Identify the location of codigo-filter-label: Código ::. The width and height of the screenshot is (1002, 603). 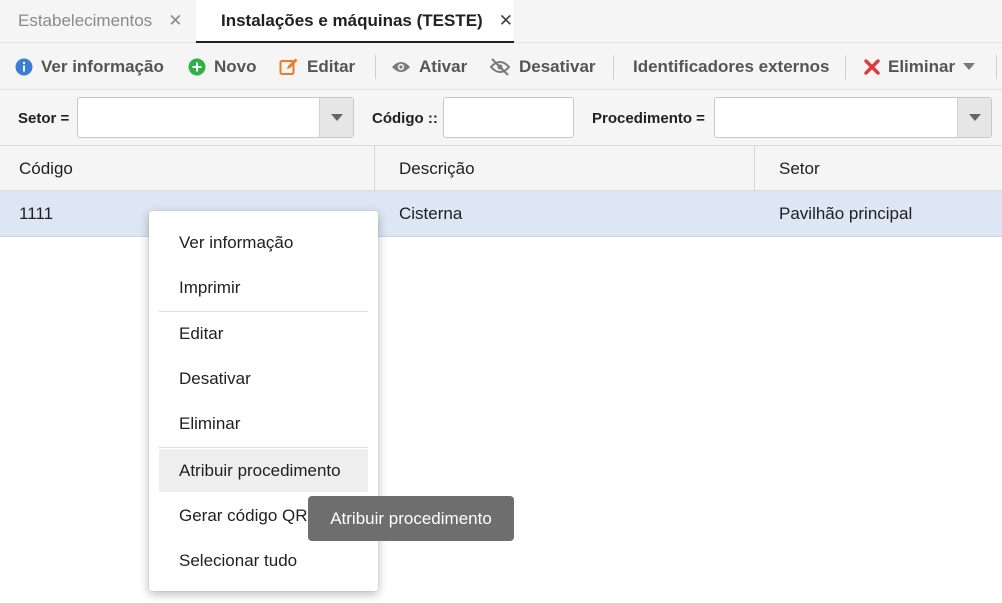
(405, 118).